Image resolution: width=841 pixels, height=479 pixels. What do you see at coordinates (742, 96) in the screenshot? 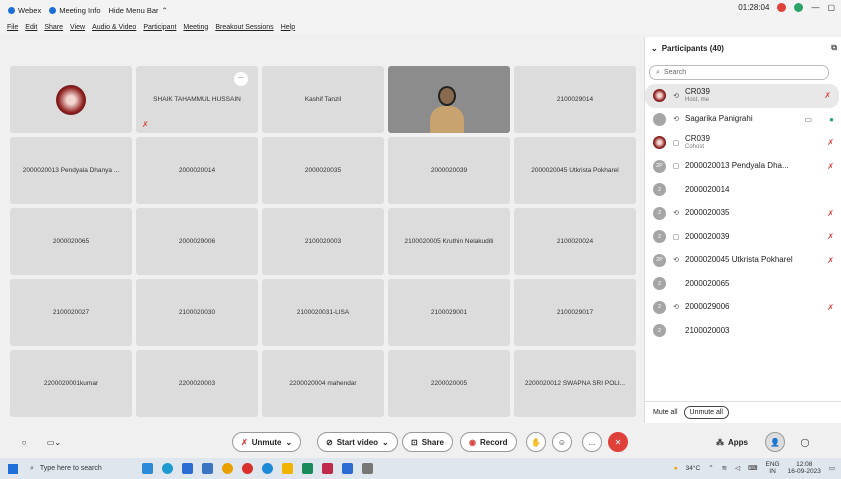
I see `participant-row: ⟲ CR039 Host, me ✗` at bounding box center [742, 96].